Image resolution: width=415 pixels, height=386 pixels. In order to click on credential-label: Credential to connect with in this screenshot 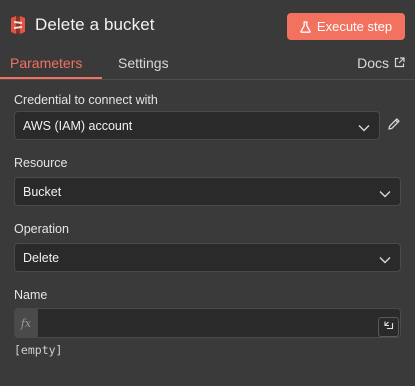, I will do `click(86, 100)`.